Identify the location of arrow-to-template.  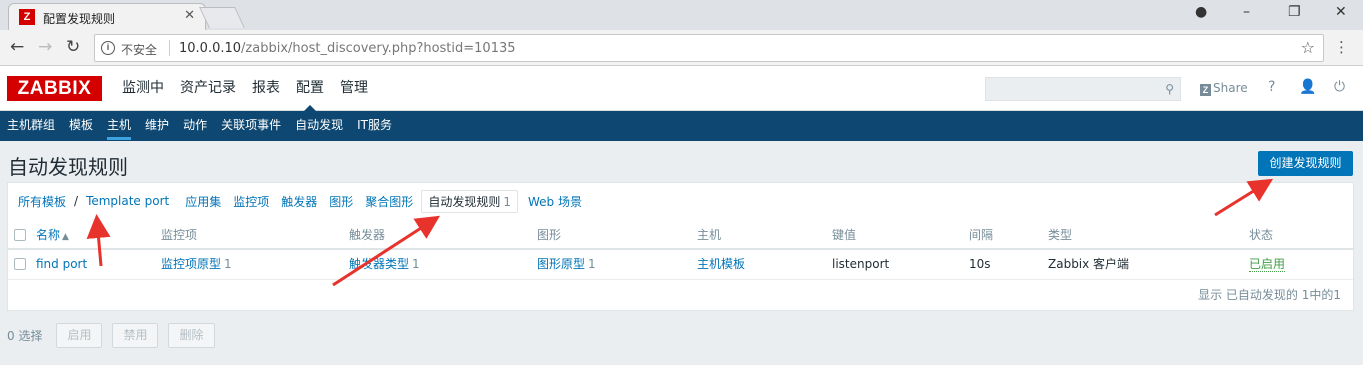
(98, 240).